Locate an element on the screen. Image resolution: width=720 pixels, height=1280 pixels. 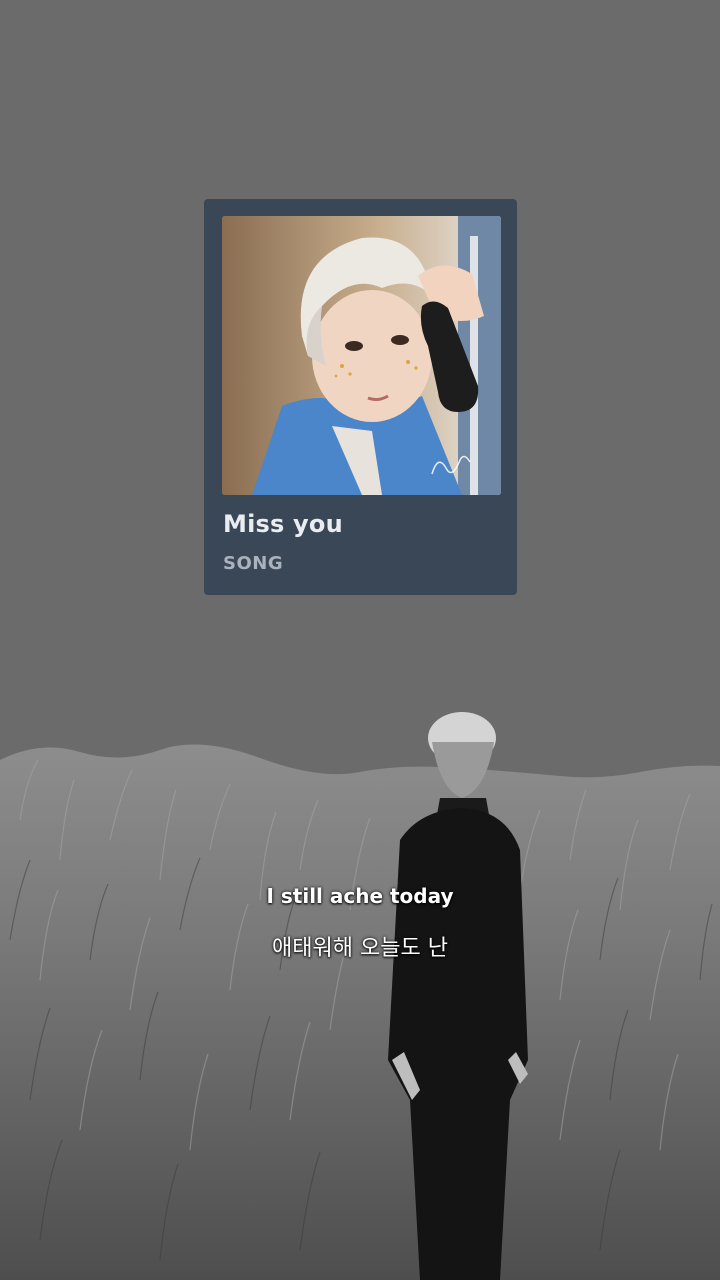
song-card: Miss you SONG is located at coordinates (360, 397).